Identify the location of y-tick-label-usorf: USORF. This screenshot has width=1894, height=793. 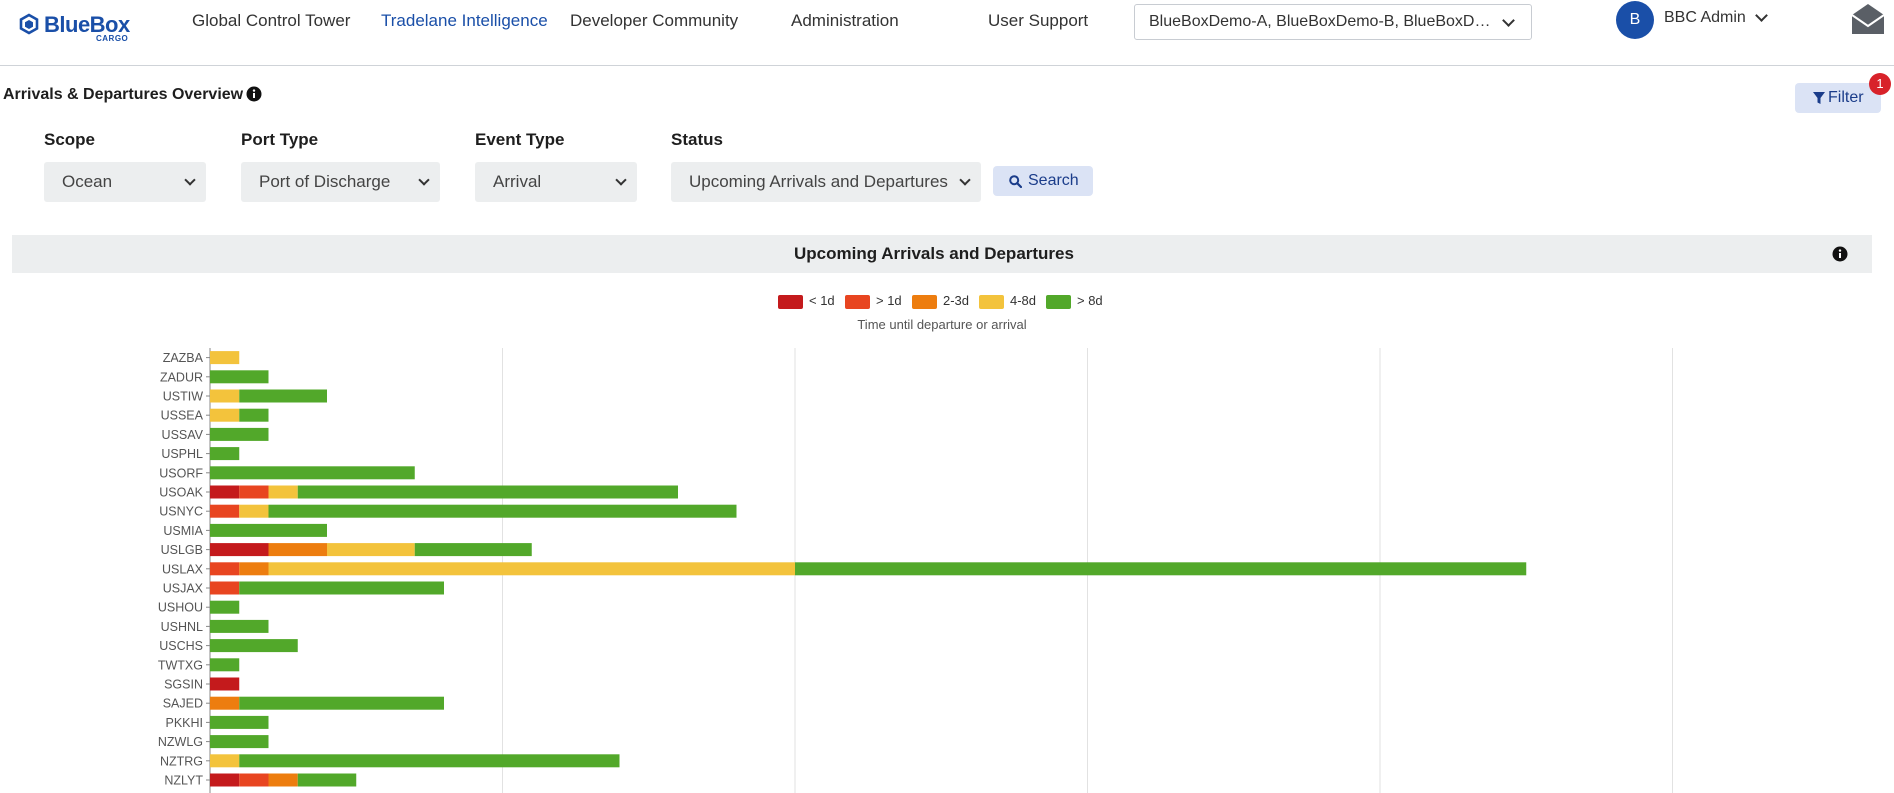
(181, 473).